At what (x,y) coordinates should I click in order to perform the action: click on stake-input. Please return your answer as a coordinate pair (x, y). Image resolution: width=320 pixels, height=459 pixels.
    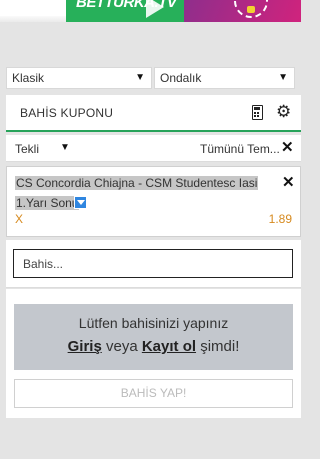
    Looking at the image, I should click on (153, 263).